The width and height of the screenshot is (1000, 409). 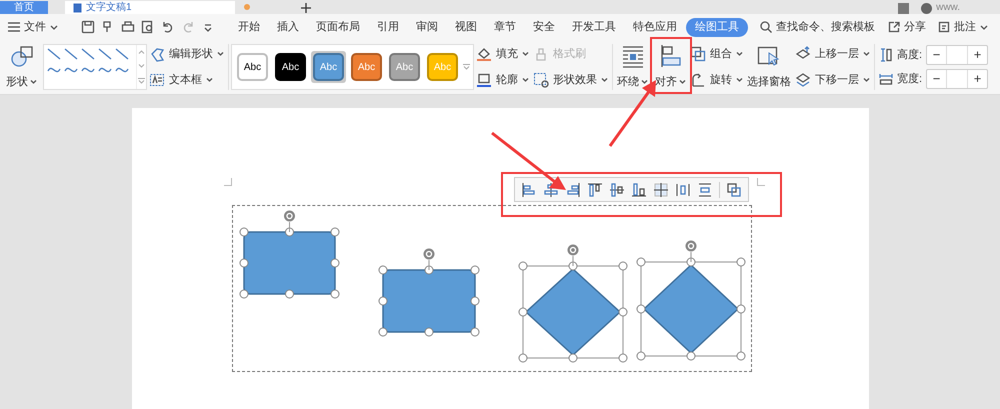 What do you see at coordinates (832, 54) in the screenshot?
I see `bring-forward-button: 上移一层` at bounding box center [832, 54].